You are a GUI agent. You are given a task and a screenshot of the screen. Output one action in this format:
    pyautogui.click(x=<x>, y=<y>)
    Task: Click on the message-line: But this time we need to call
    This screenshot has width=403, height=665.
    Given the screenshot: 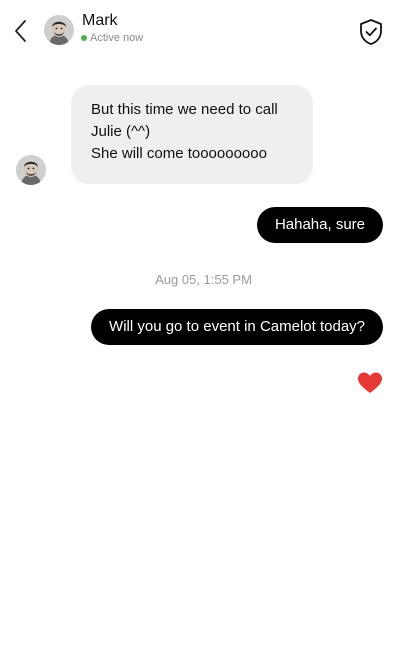 What is the action you would take?
    pyautogui.click(x=184, y=109)
    